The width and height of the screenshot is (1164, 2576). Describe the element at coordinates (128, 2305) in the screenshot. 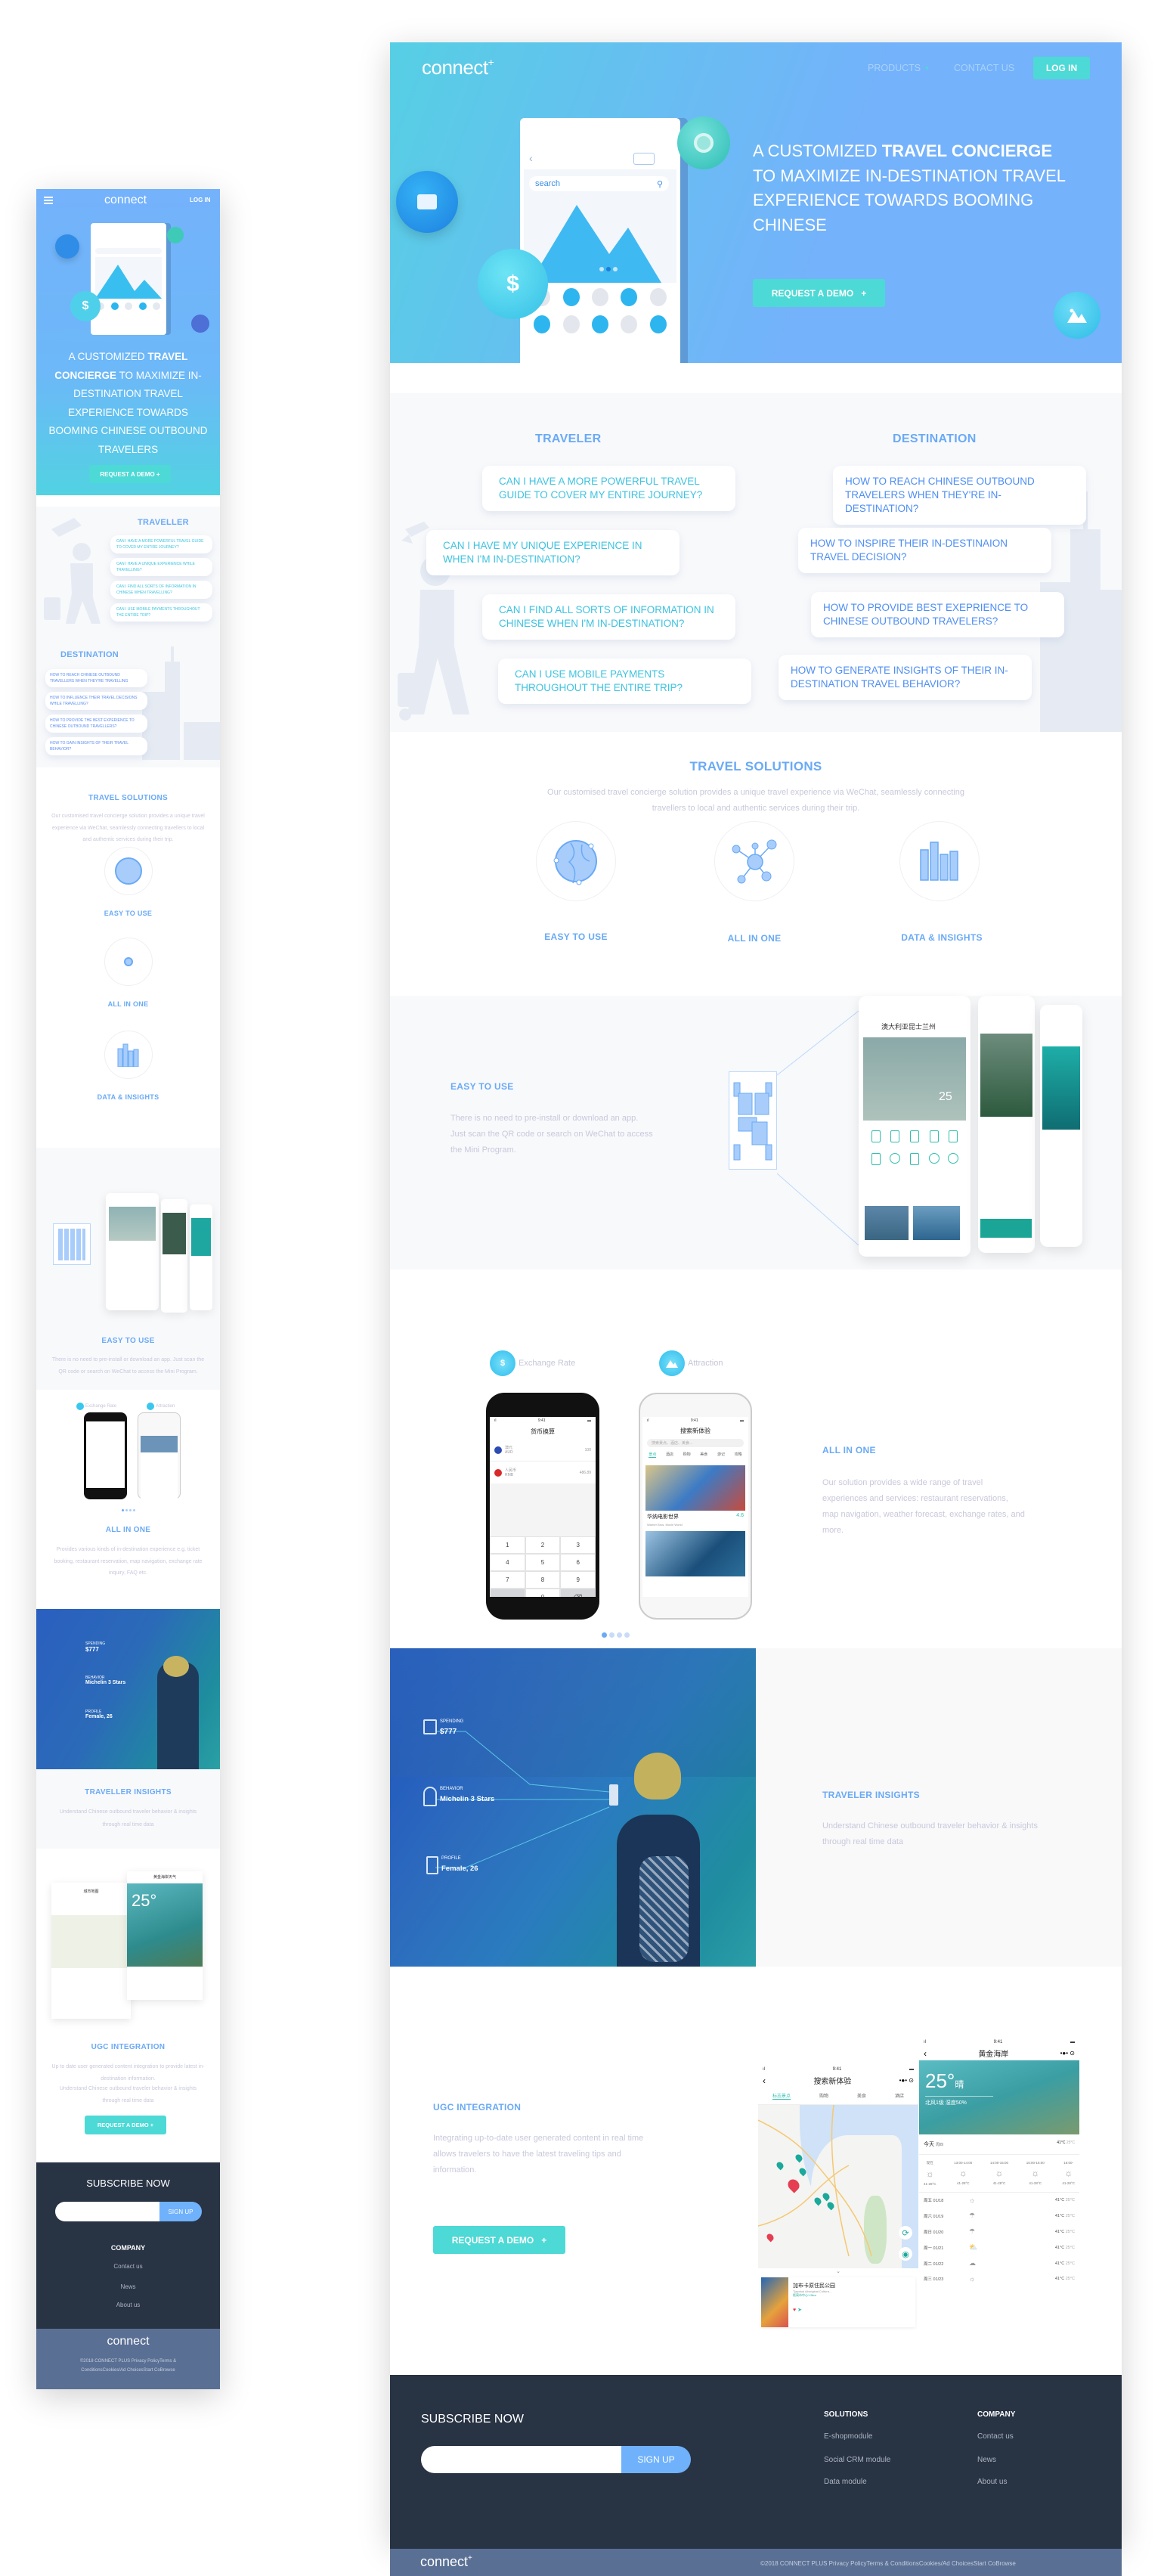

I see `mobile-footer-link: About us` at that location.